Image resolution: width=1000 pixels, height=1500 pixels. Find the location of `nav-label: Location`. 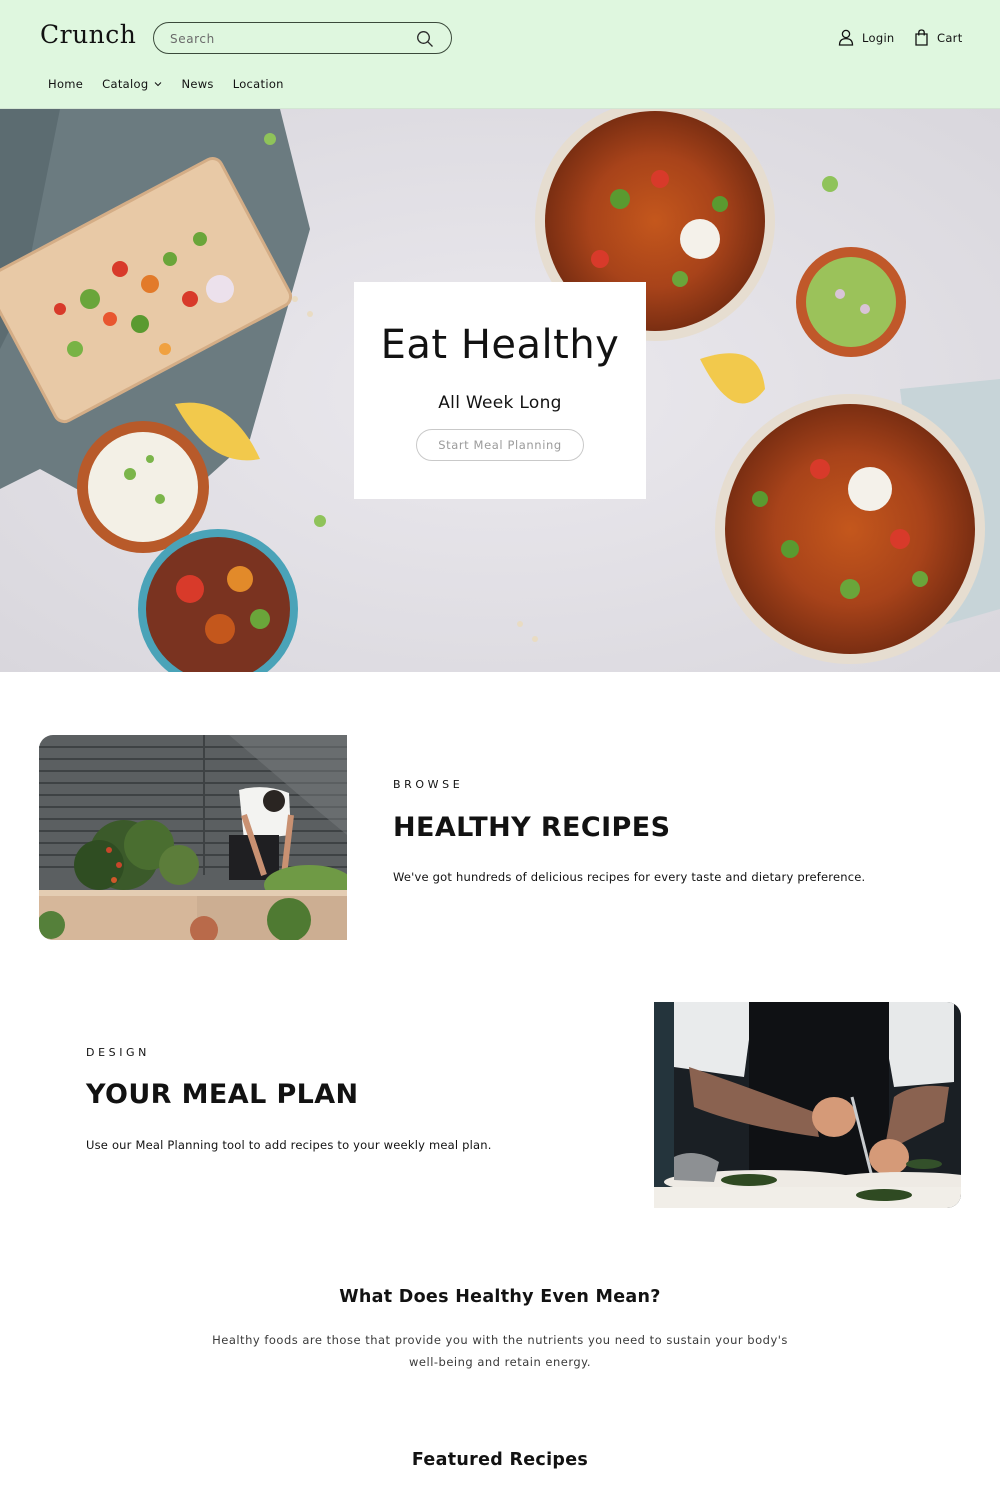

nav-label: Location is located at coordinates (258, 84).